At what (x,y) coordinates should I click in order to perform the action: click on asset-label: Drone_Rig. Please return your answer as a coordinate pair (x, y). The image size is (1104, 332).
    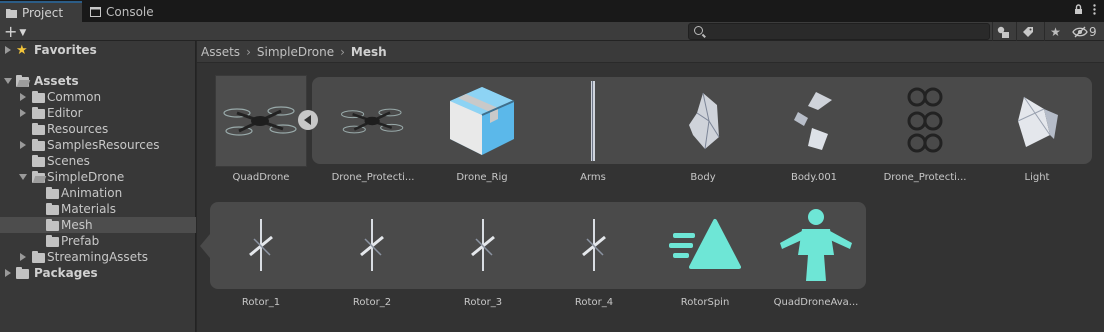
    Looking at the image, I should click on (482, 177).